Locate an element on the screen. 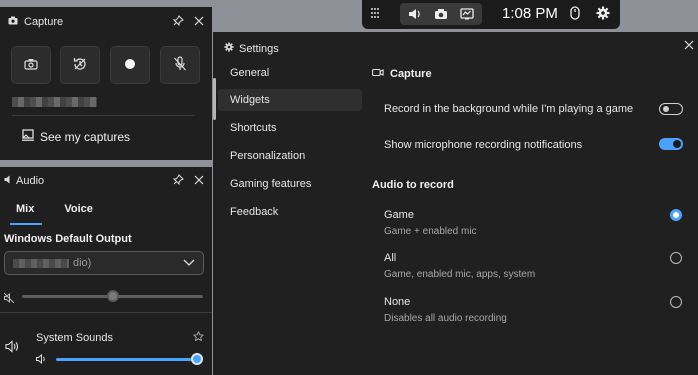 The height and width of the screenshot is (375, 698). nav-feedback: Feedback is located at coordinates (290, 212).